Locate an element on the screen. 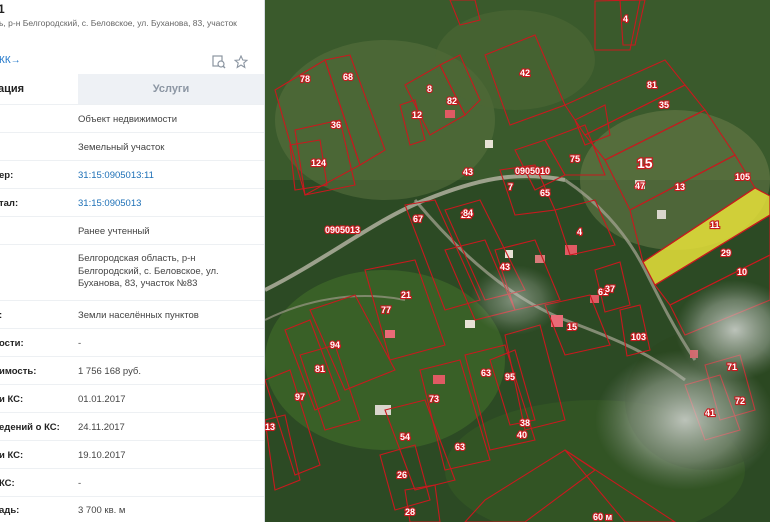  parcel-label: 26 is located at coordinates (402, 475).